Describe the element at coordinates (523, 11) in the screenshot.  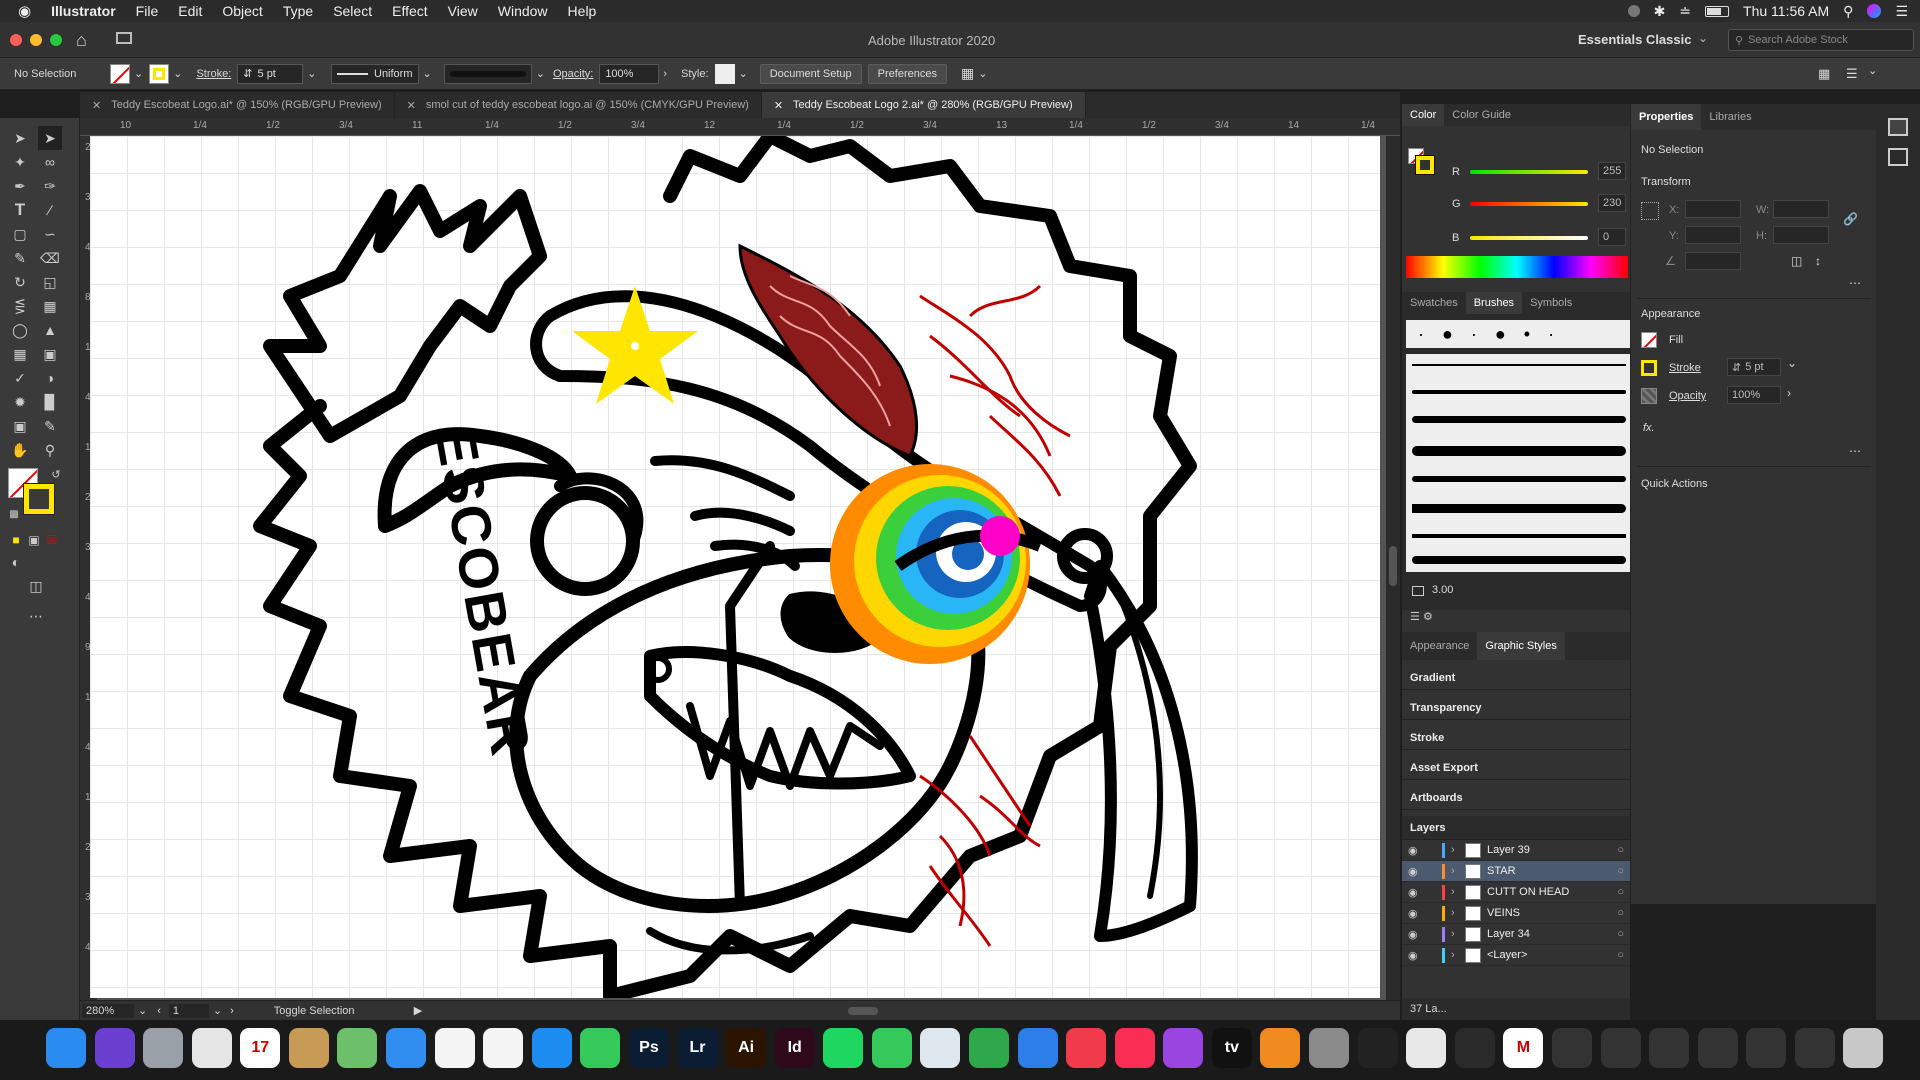
I see `menu-window: Window` at that location.